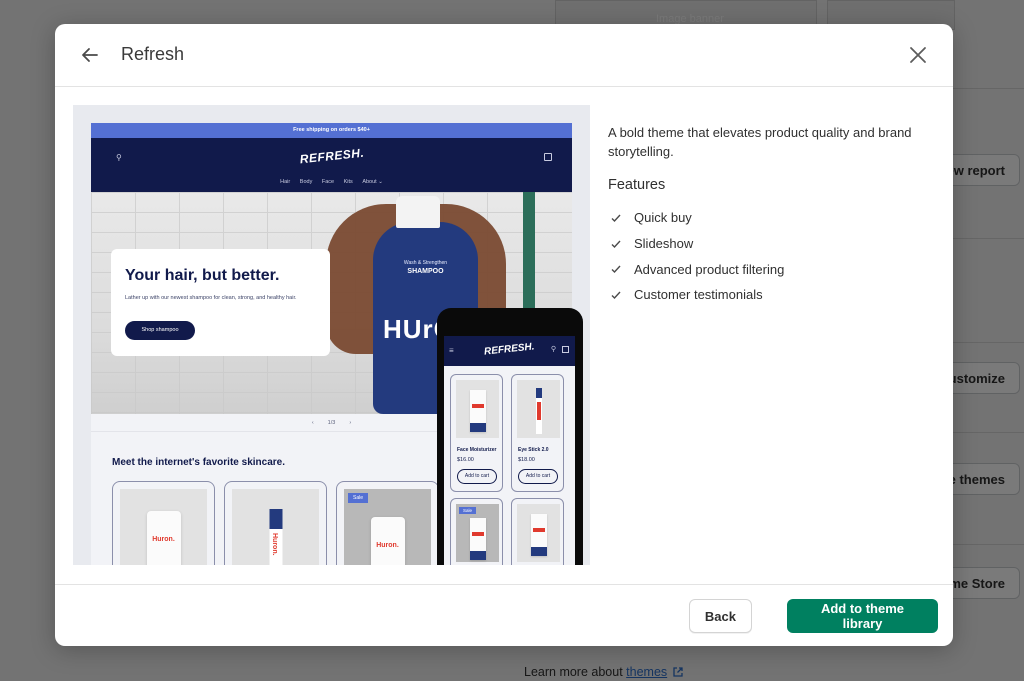 Image resolution: width=1024 pixels, height=681 pixels. I want to click on site-logo: REFRESH., so click(331, 156).